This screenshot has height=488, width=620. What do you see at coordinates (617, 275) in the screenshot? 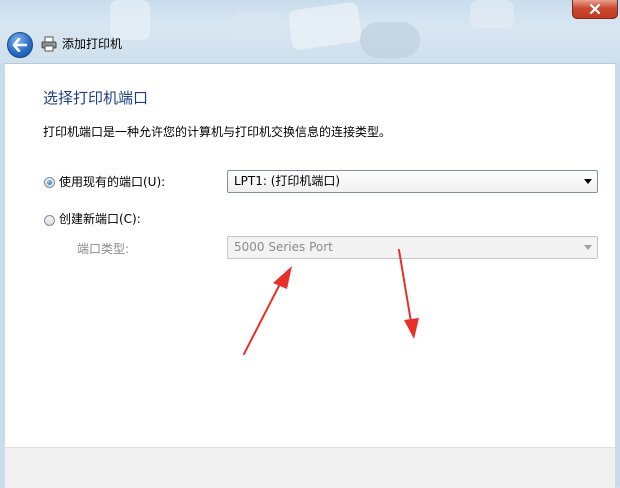
I see `window-frame-right` at bounding box center [617, 275].